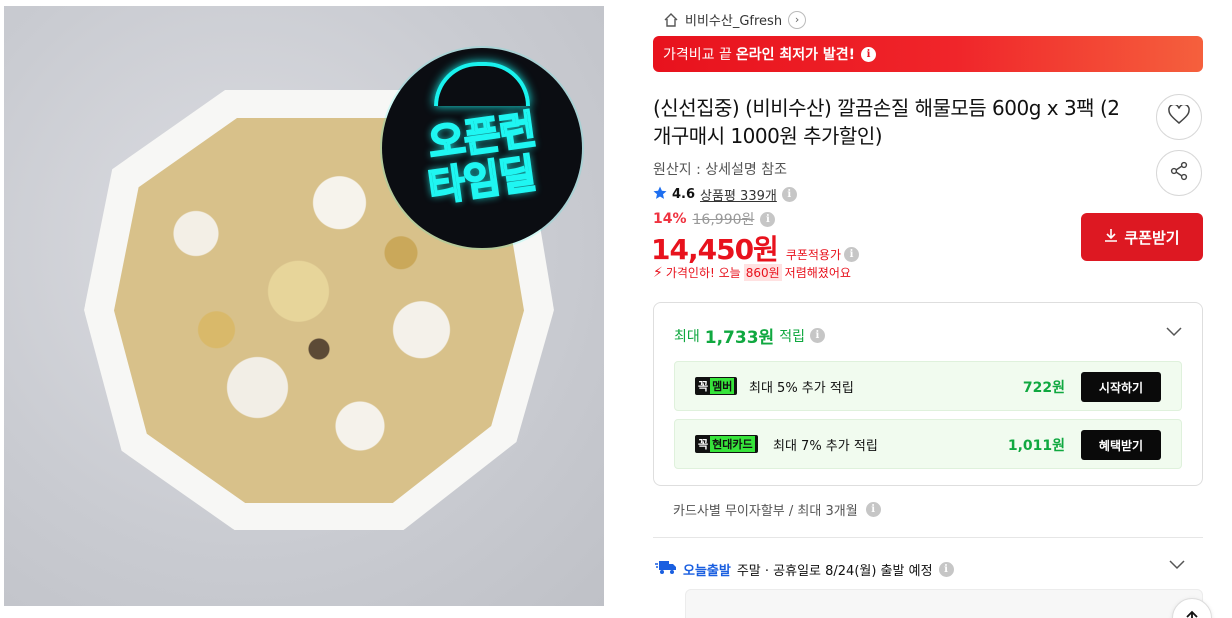 The image size is (1232, 618). I want to click on delivery-truck-icon, so click(666, 569).